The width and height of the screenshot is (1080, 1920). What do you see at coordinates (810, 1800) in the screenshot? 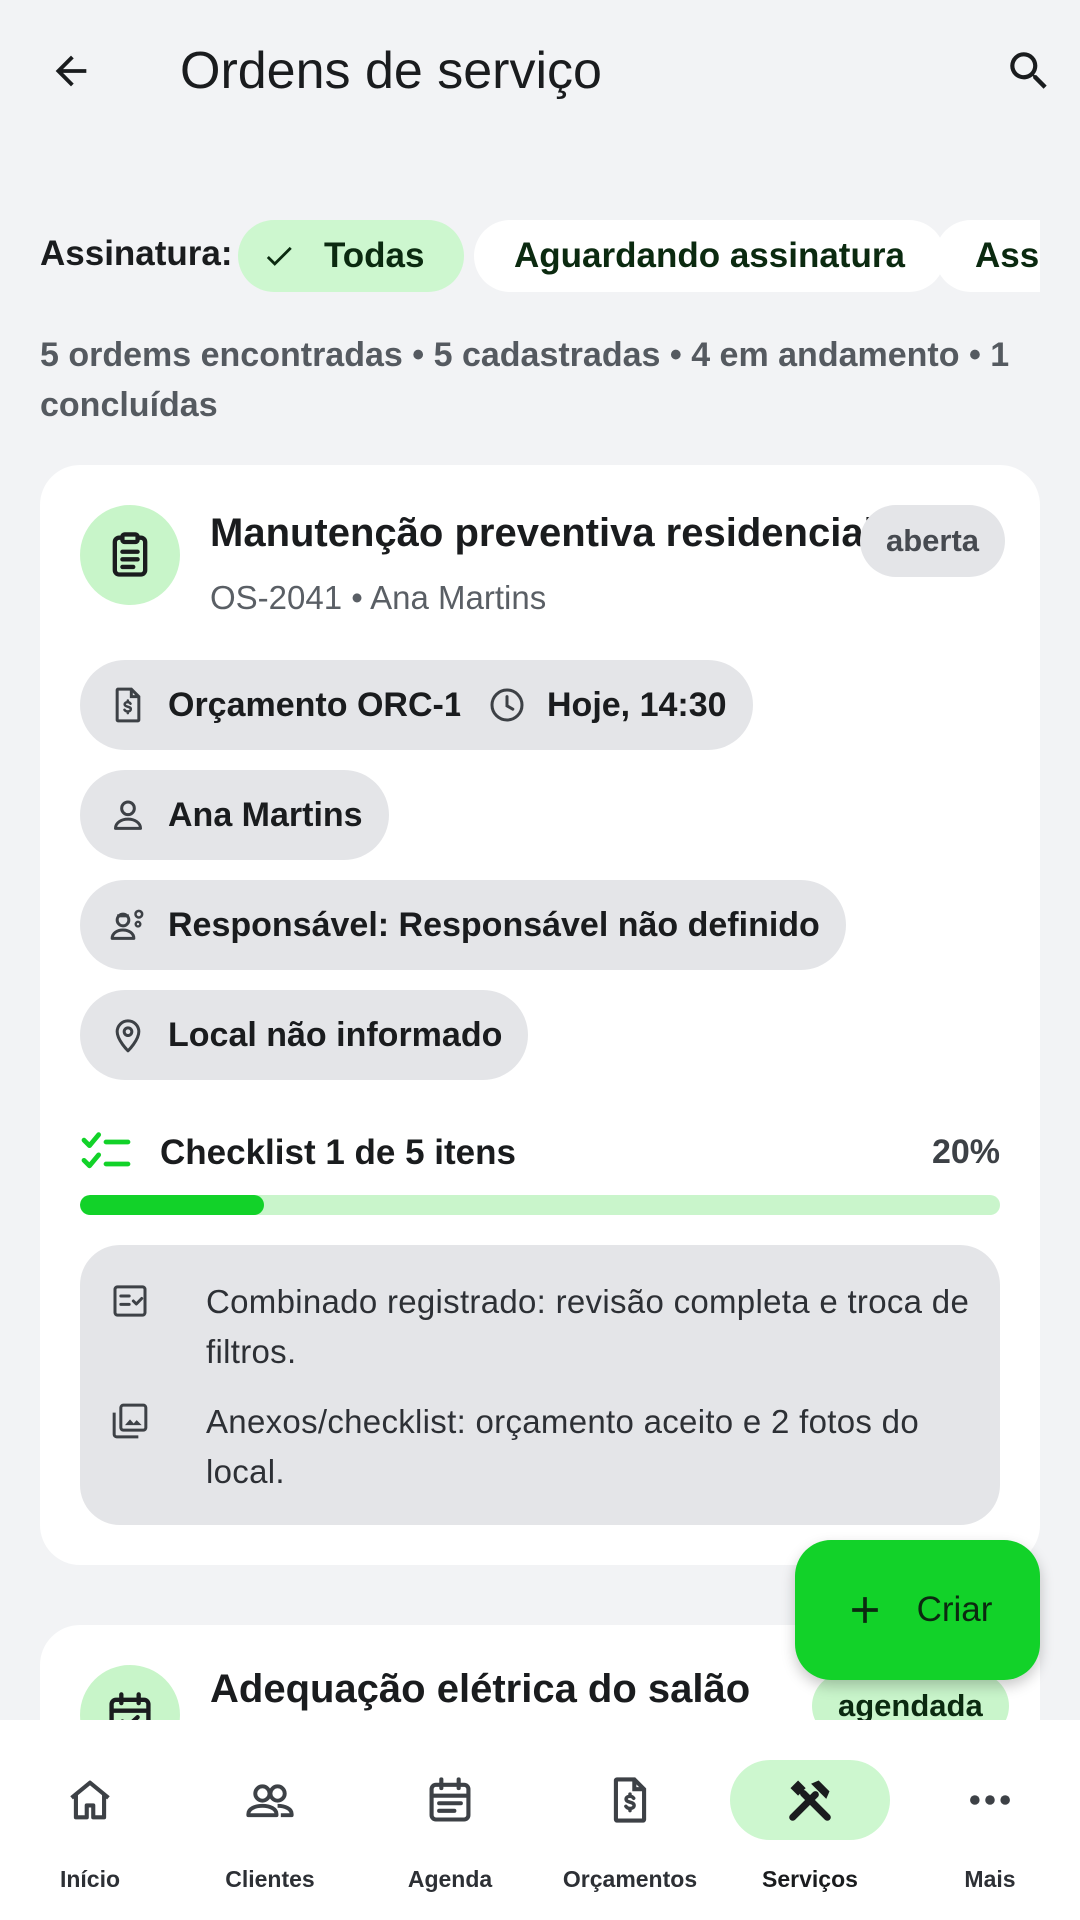
I see `tools-icon` at bounding box center [810, 1800].